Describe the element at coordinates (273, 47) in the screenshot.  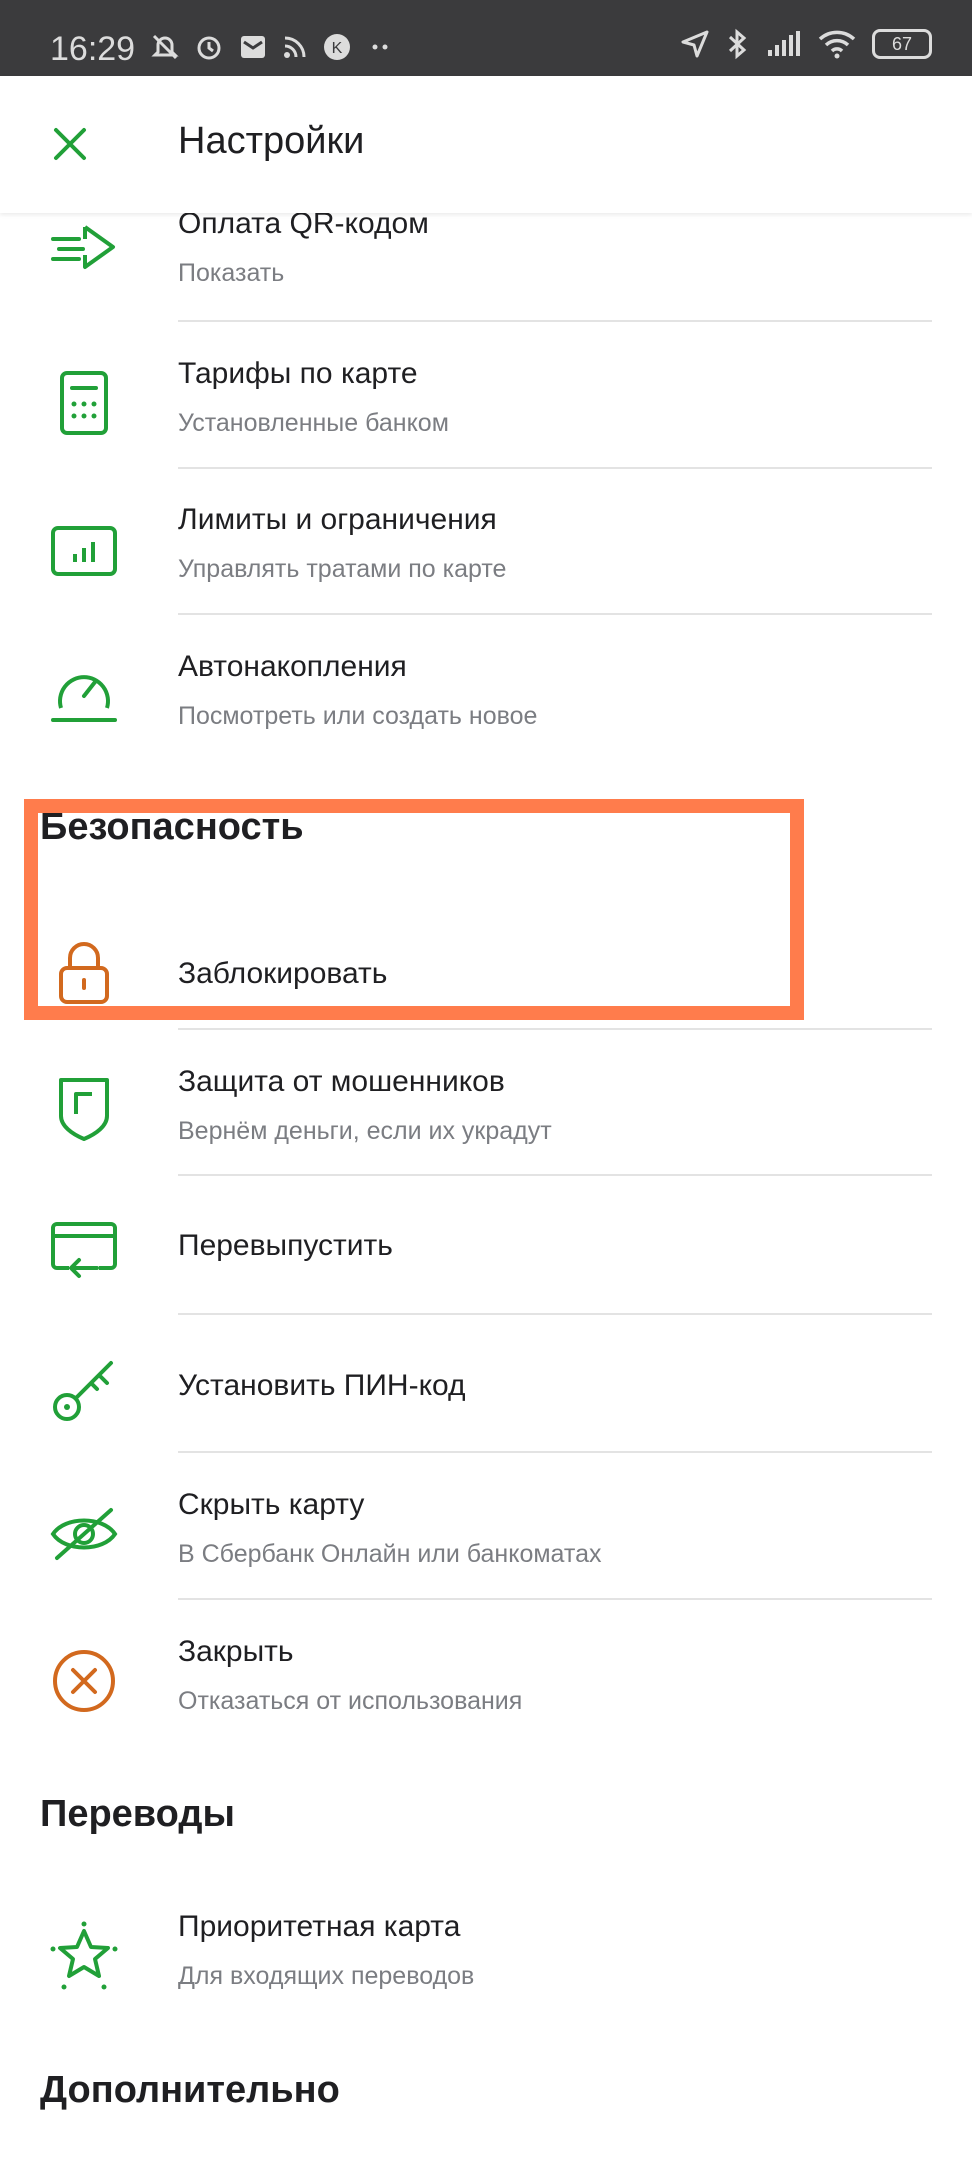
I see `status-left-icons: K` at that location.